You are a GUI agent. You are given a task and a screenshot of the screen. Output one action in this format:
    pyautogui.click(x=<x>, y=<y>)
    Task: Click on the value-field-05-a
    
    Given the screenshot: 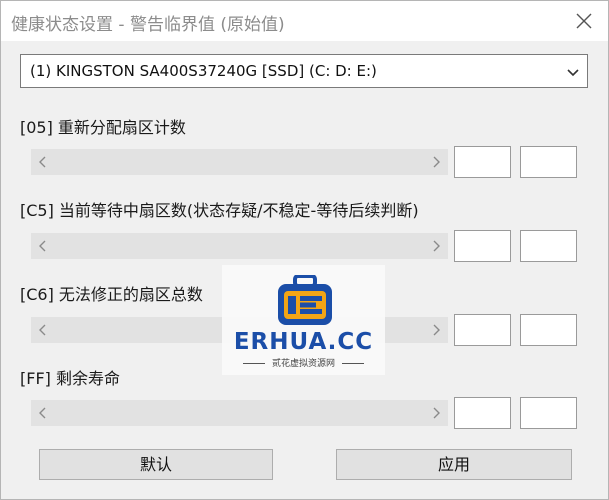 What is the action you would take?
    pyautogui.click(x=482, y=162)
    